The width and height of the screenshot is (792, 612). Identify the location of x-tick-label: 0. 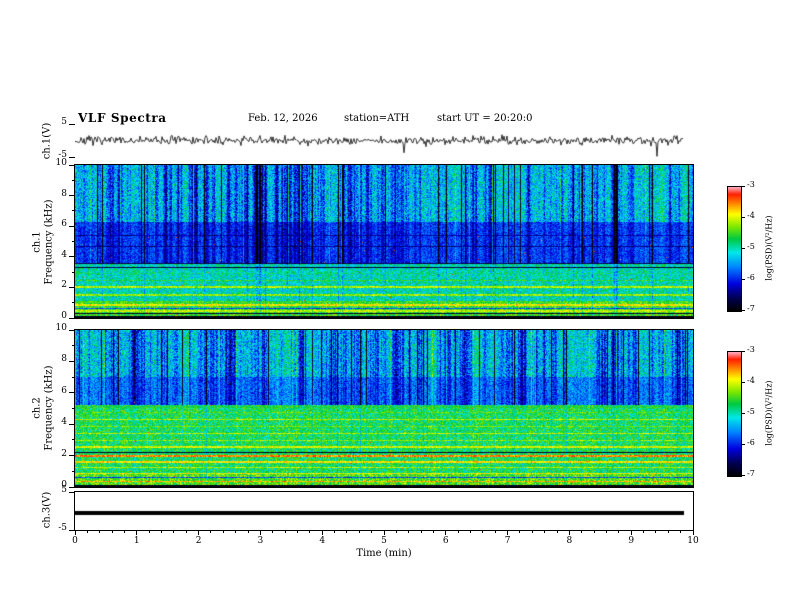
(75, 541).